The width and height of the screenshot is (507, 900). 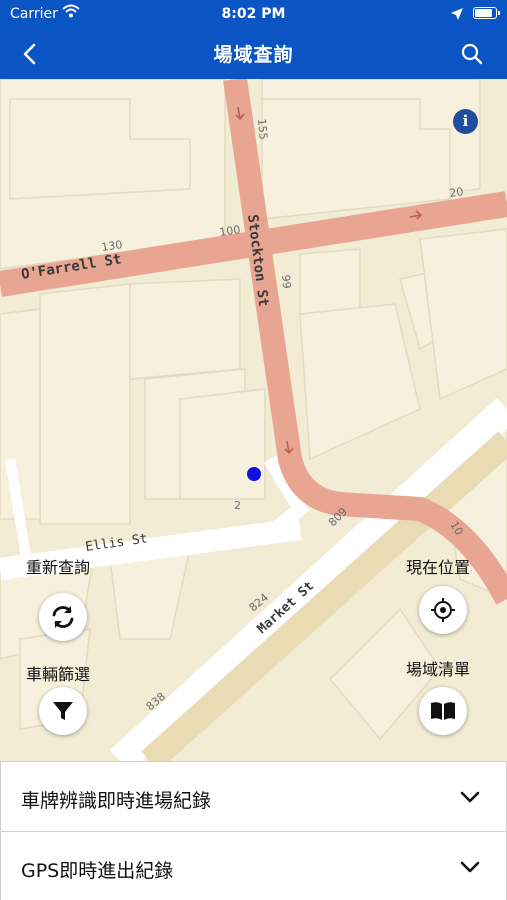 I want to click on filter-button, so click(x=63, y=711).